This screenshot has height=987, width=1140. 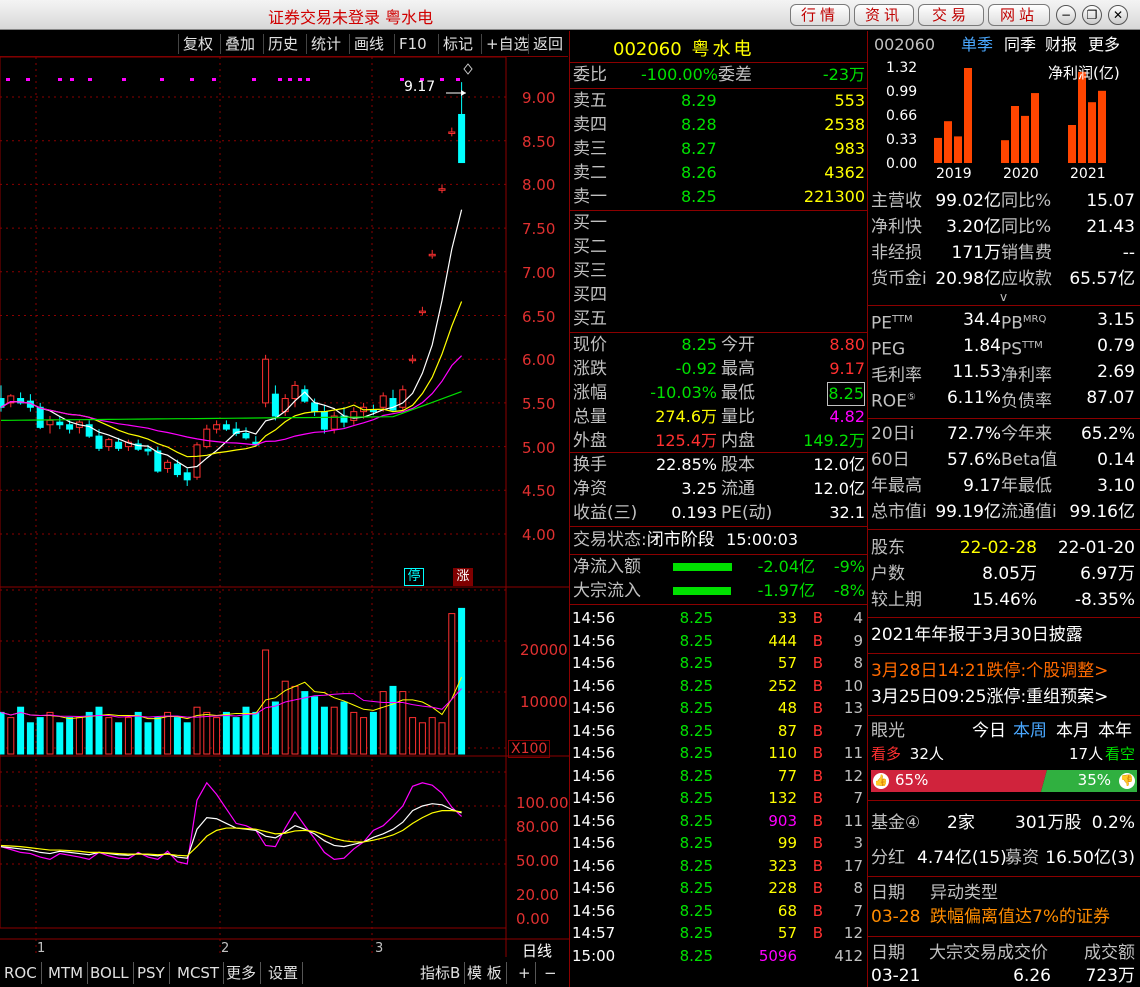 What do you see at coordinates (1104, 600) in the screenshot?
I see `holder-value: -8.35%` at bounding box center [1104, 600].